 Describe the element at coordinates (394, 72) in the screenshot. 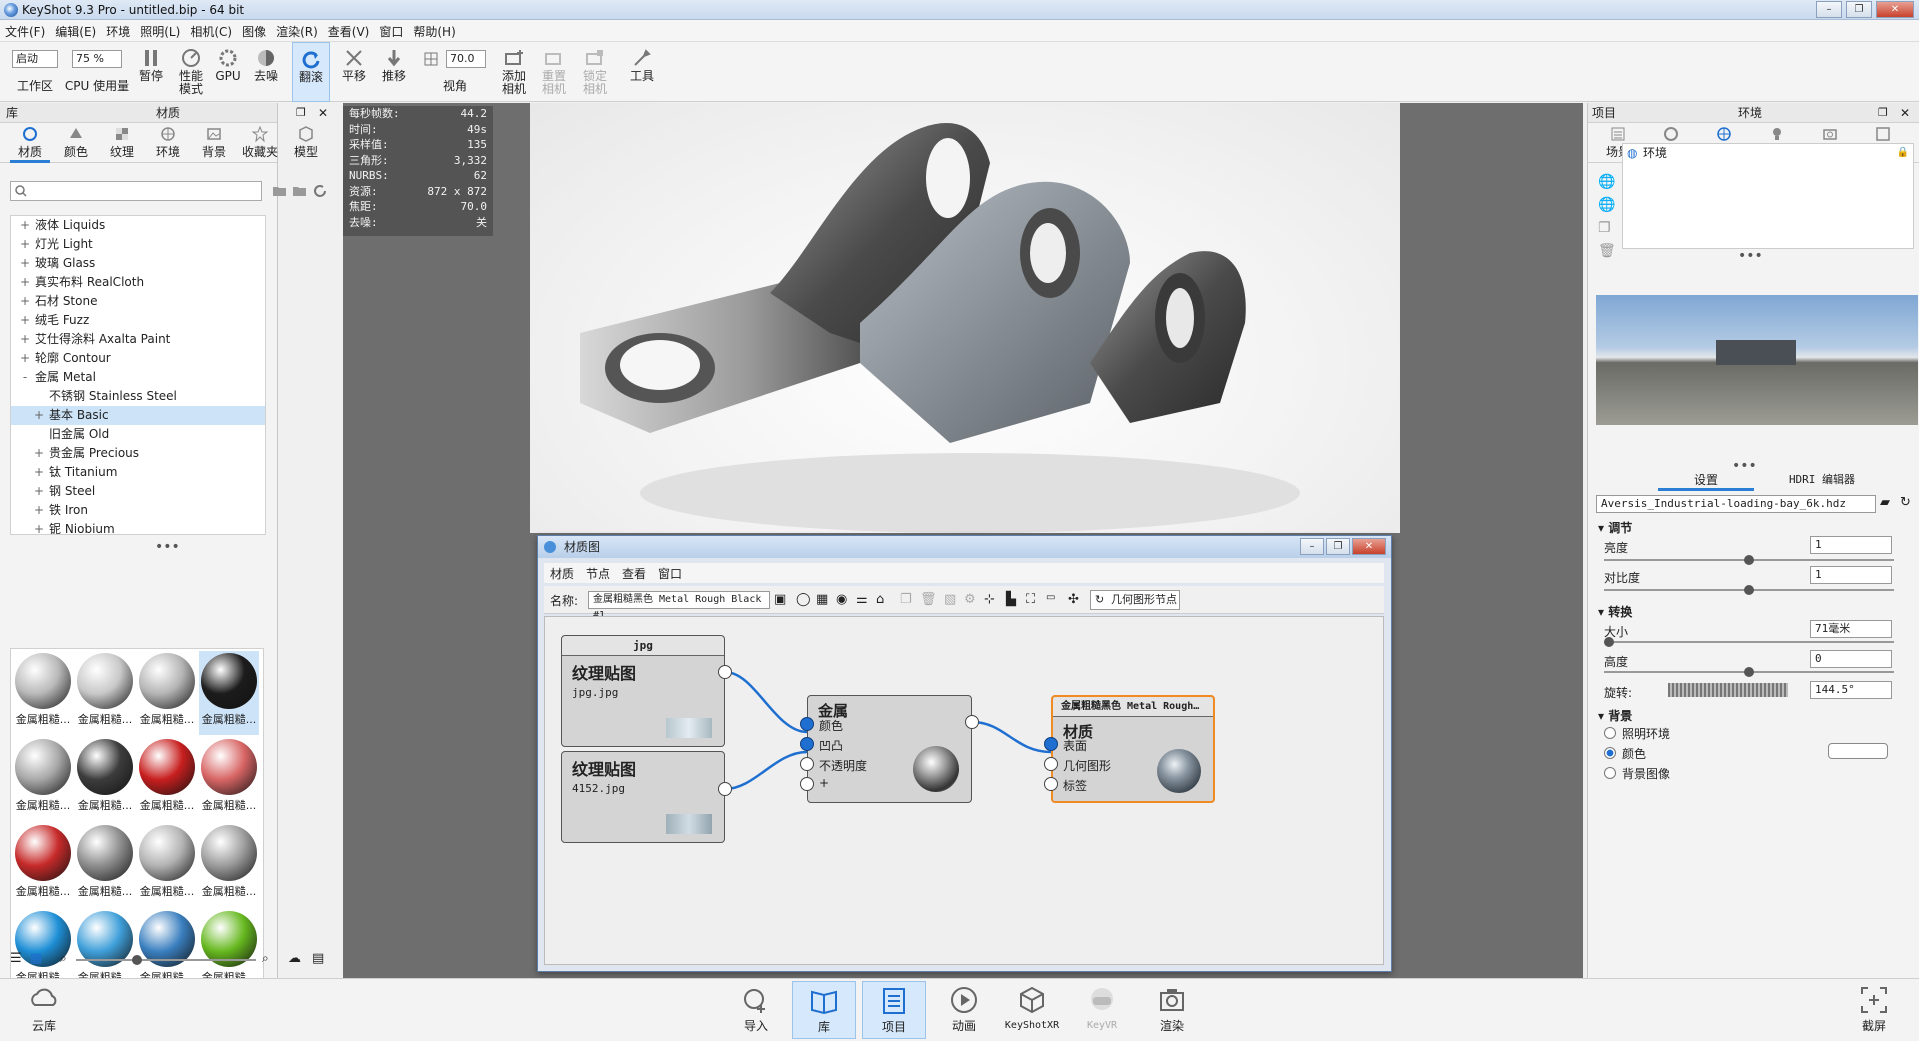

I see `dolly-button: 推移` at that location.